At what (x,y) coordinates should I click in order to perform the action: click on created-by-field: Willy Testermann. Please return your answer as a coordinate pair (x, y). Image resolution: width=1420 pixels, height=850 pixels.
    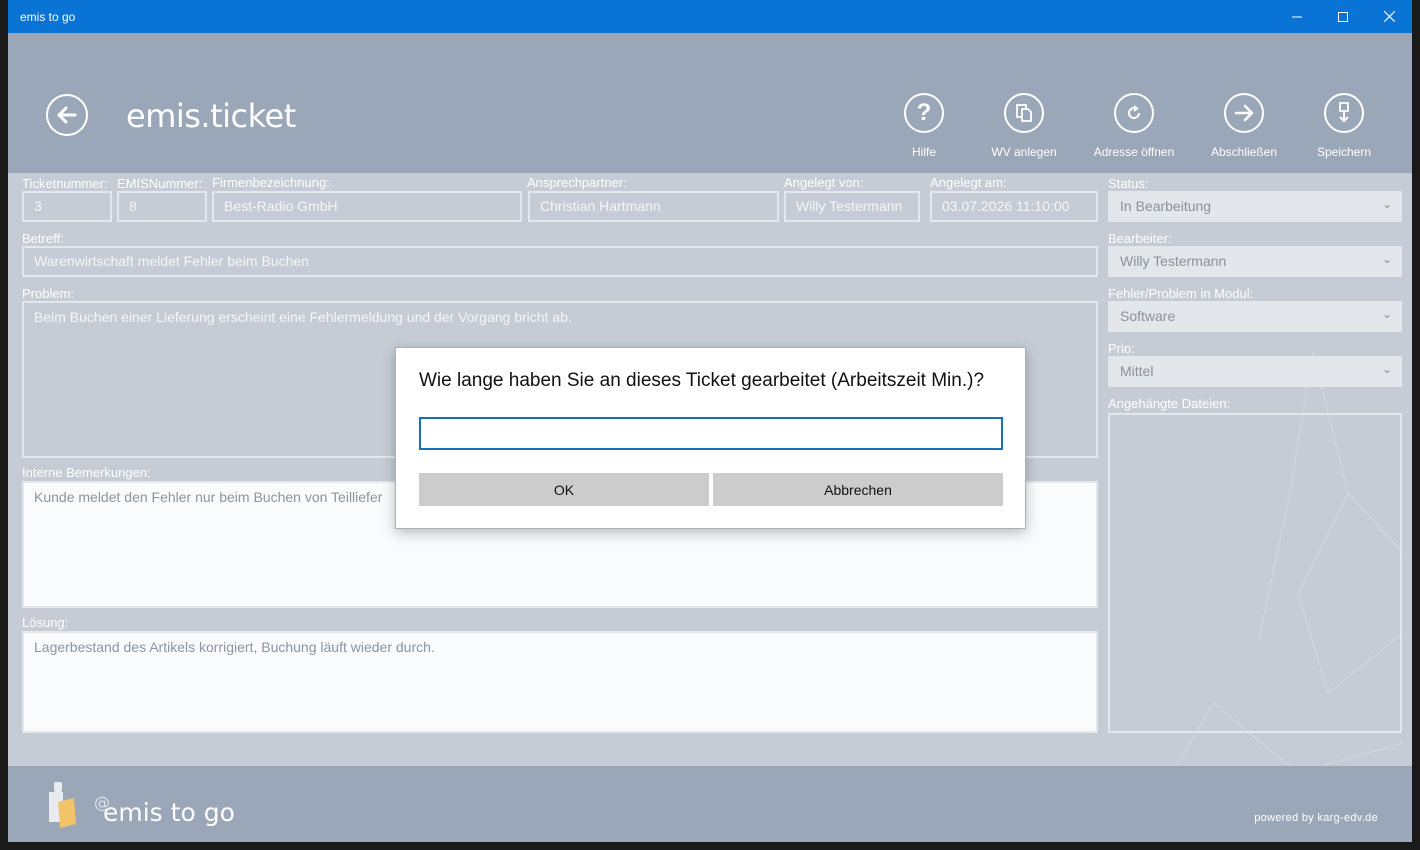
    Looking at the image, I should click on (852, 206).